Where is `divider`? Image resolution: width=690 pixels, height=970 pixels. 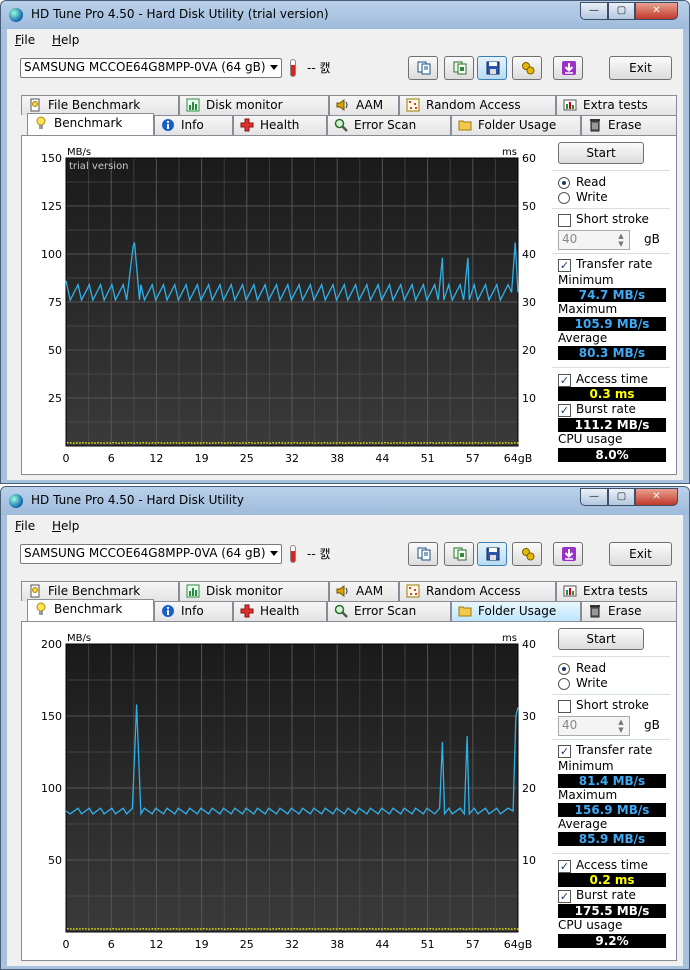 divider is located at coordinates (611, 170).